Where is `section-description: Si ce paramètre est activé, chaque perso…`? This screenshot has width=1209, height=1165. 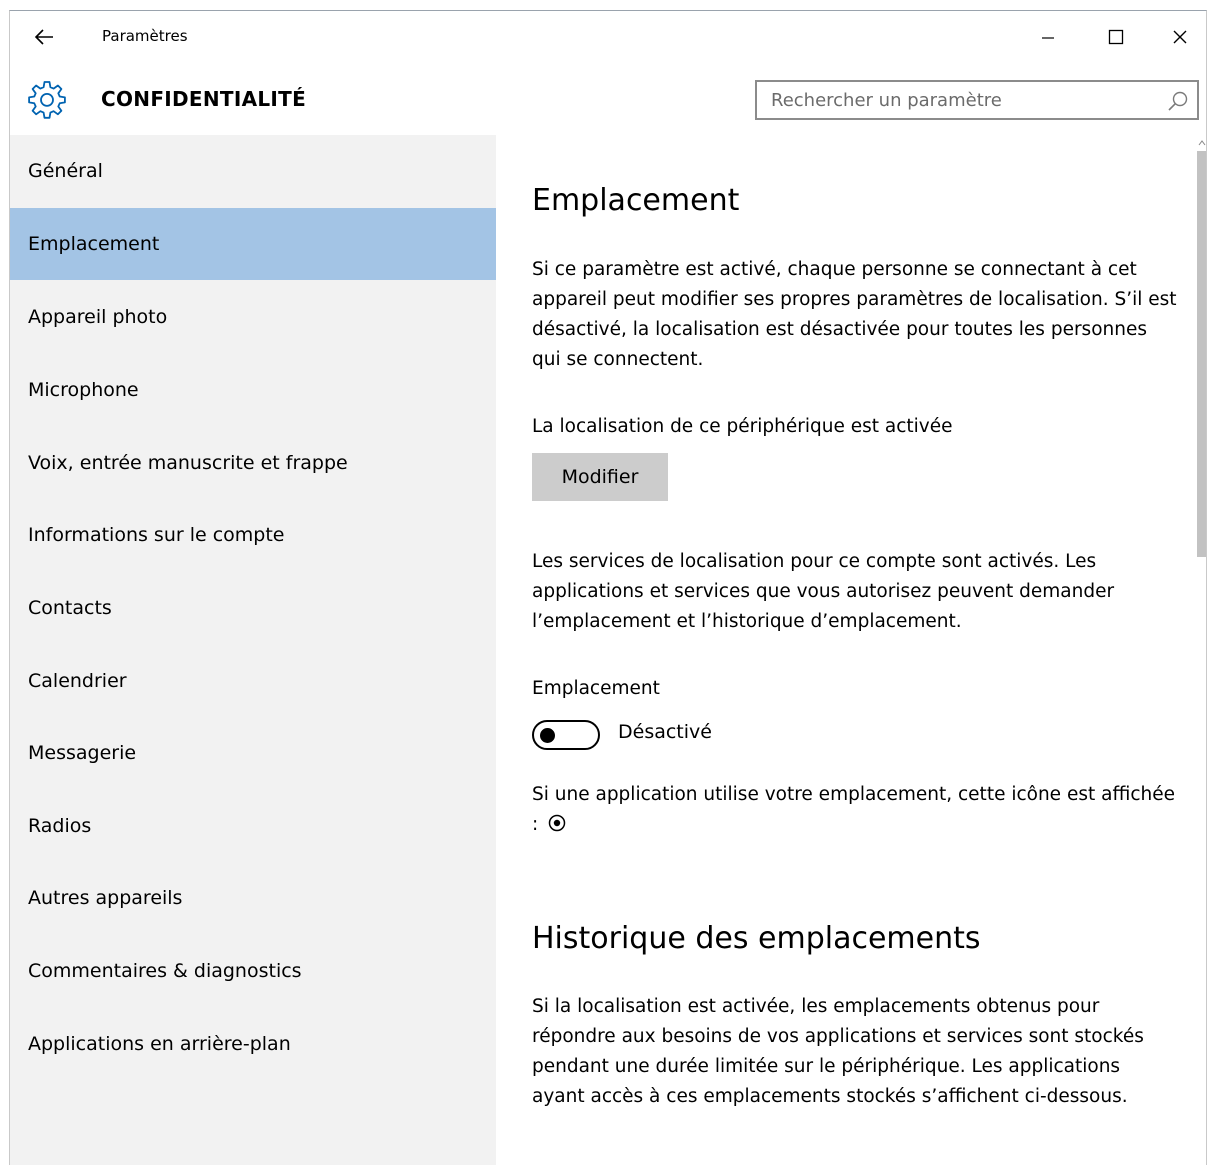
section-description: Si ce paramètre est activé, chaque perso… is located at coordinates (854, 314).